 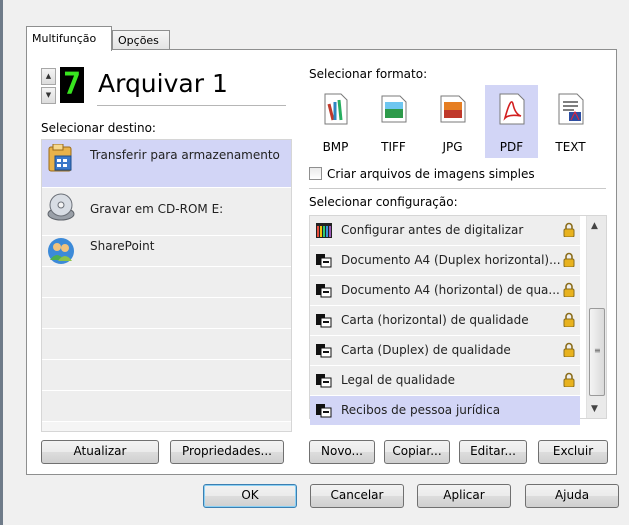 I want to click on bmp-format-icon, so click(x=336, y=109).